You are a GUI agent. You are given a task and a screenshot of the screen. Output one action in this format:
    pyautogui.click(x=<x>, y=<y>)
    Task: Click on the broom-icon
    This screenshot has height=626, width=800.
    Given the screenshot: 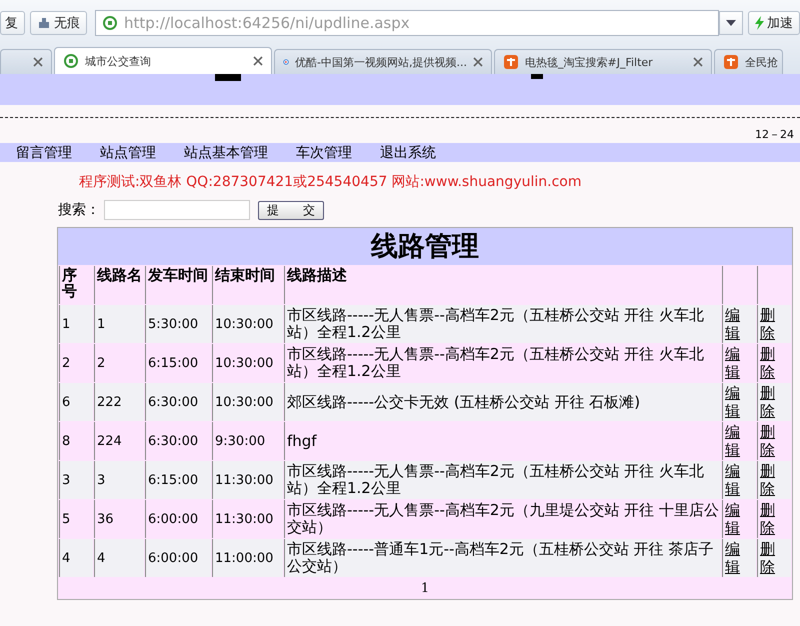 What is the action you would take?
    pyautogui.click(x=44, y=23)
    